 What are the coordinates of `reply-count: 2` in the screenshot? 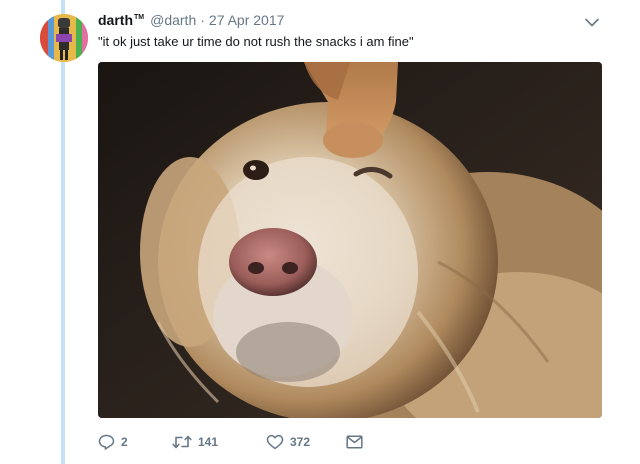 It's located at (124, 442).